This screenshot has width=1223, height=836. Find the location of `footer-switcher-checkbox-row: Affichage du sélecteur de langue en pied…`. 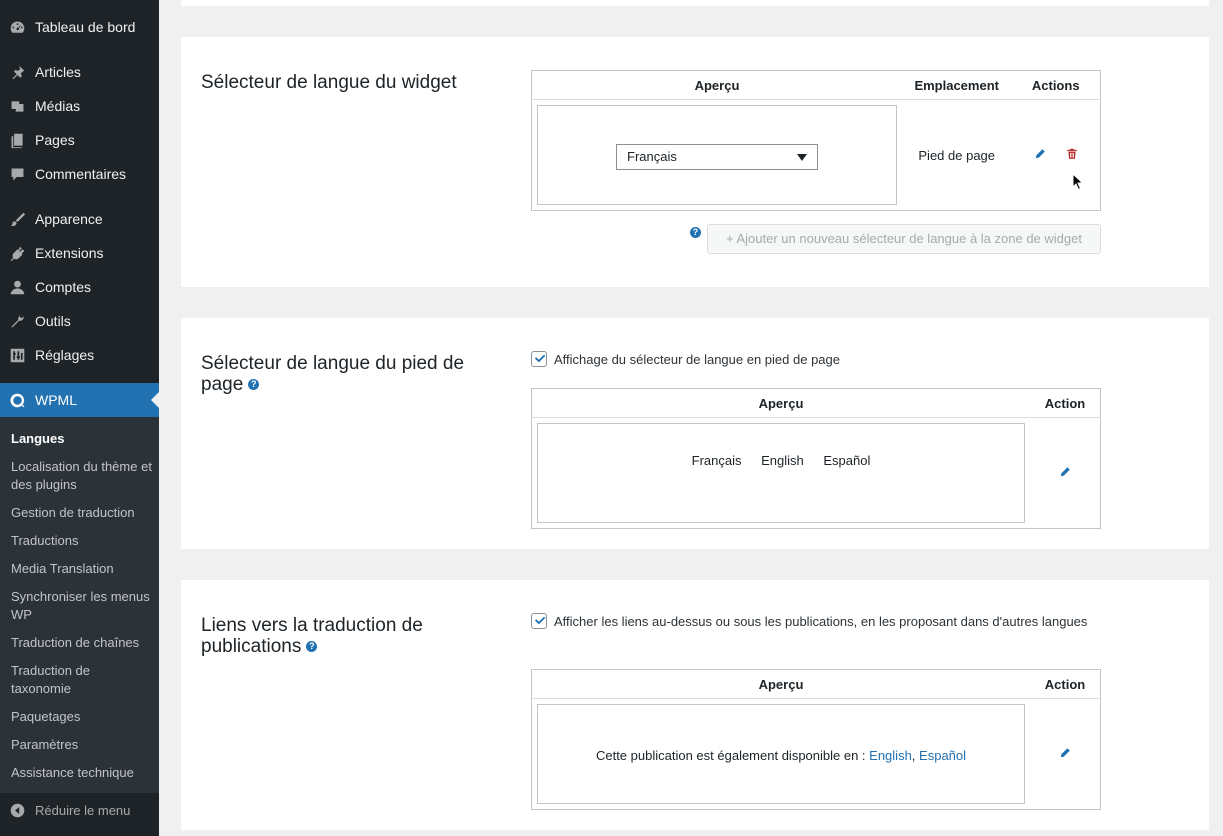

footer-switcher-checkbox-row: Affichage du sélecteur de langue en pied… is located at coordinates (685, 359).